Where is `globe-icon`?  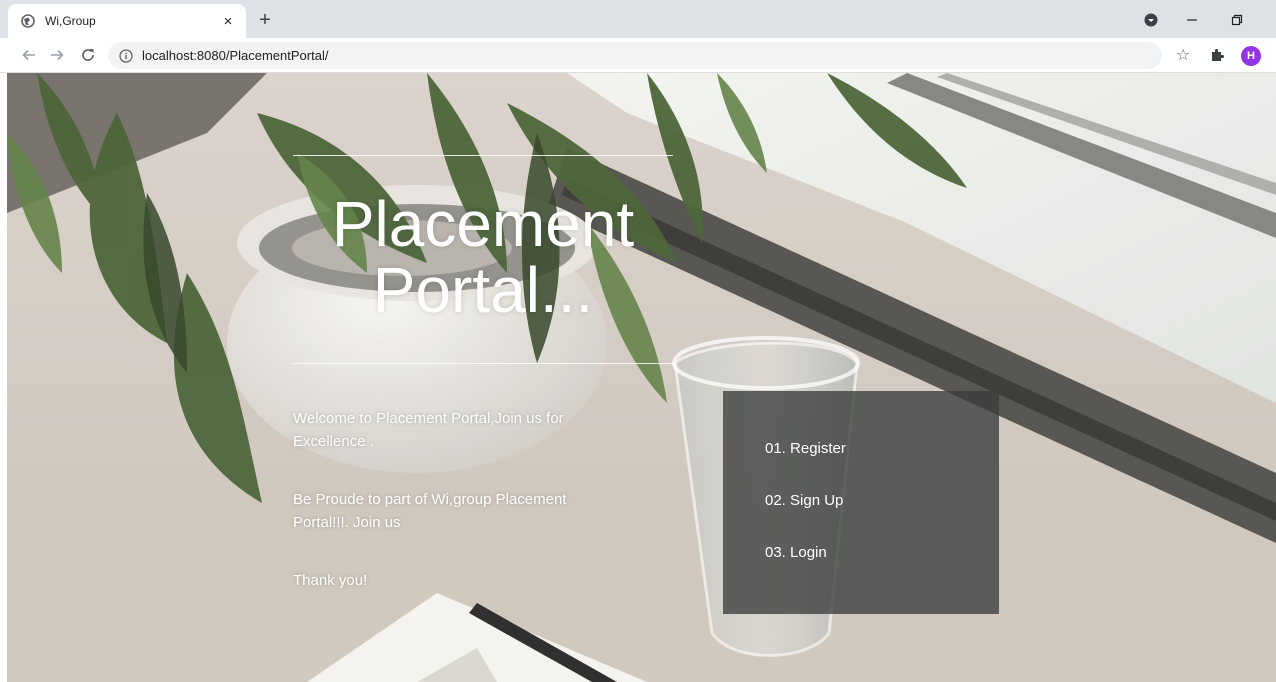
globe-icon is located at coordinates (28, 21).